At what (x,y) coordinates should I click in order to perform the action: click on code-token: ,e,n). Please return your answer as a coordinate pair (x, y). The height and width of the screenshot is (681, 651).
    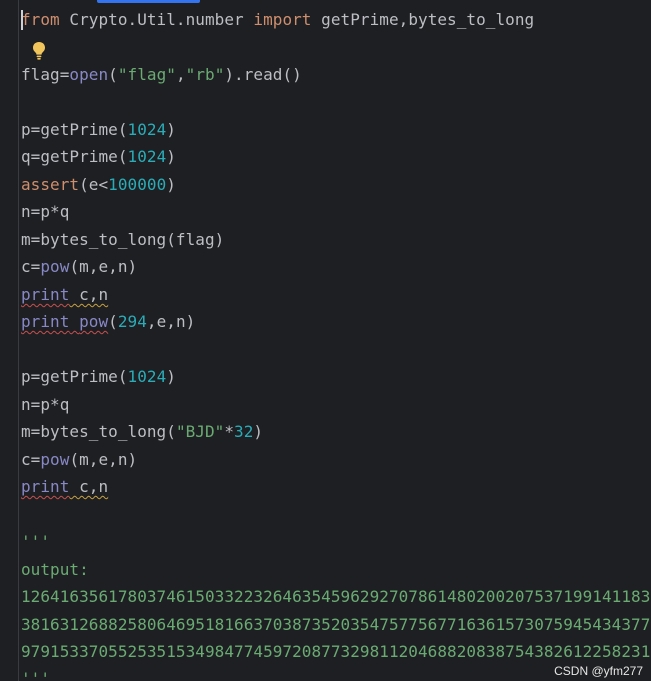
    Looking at the image, I should click on (171, 321).